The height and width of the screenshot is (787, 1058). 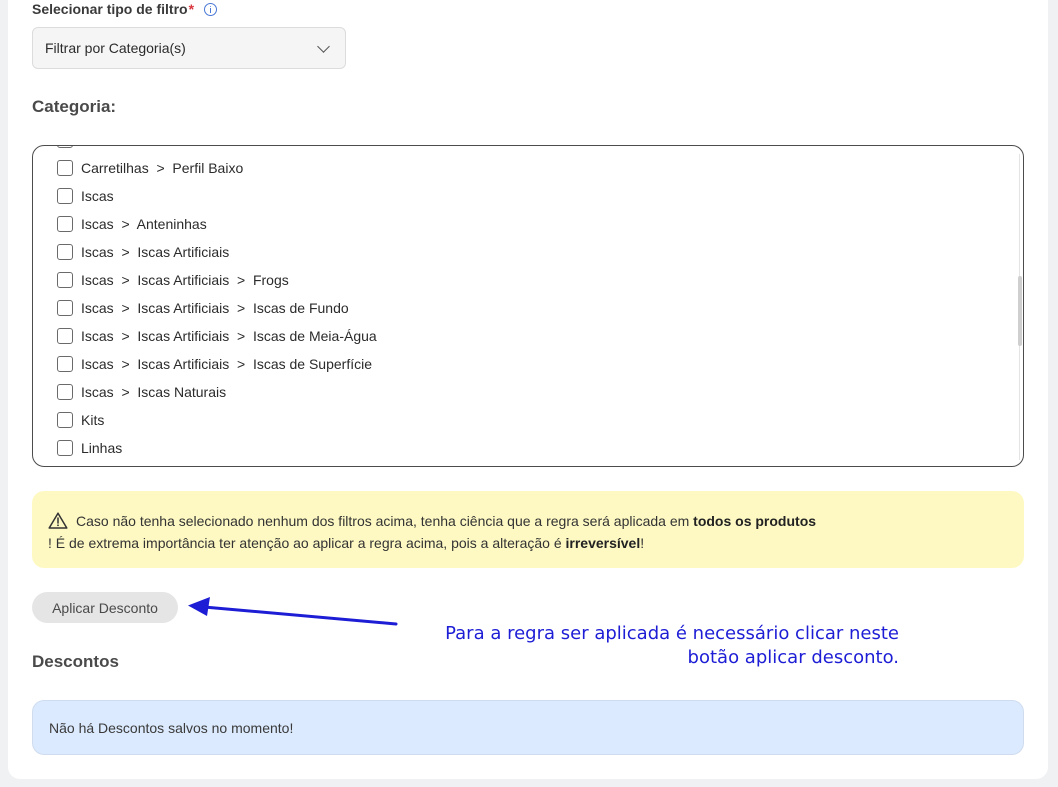 I want to click on warning-triangle-icon, so click(x=58, y=520).